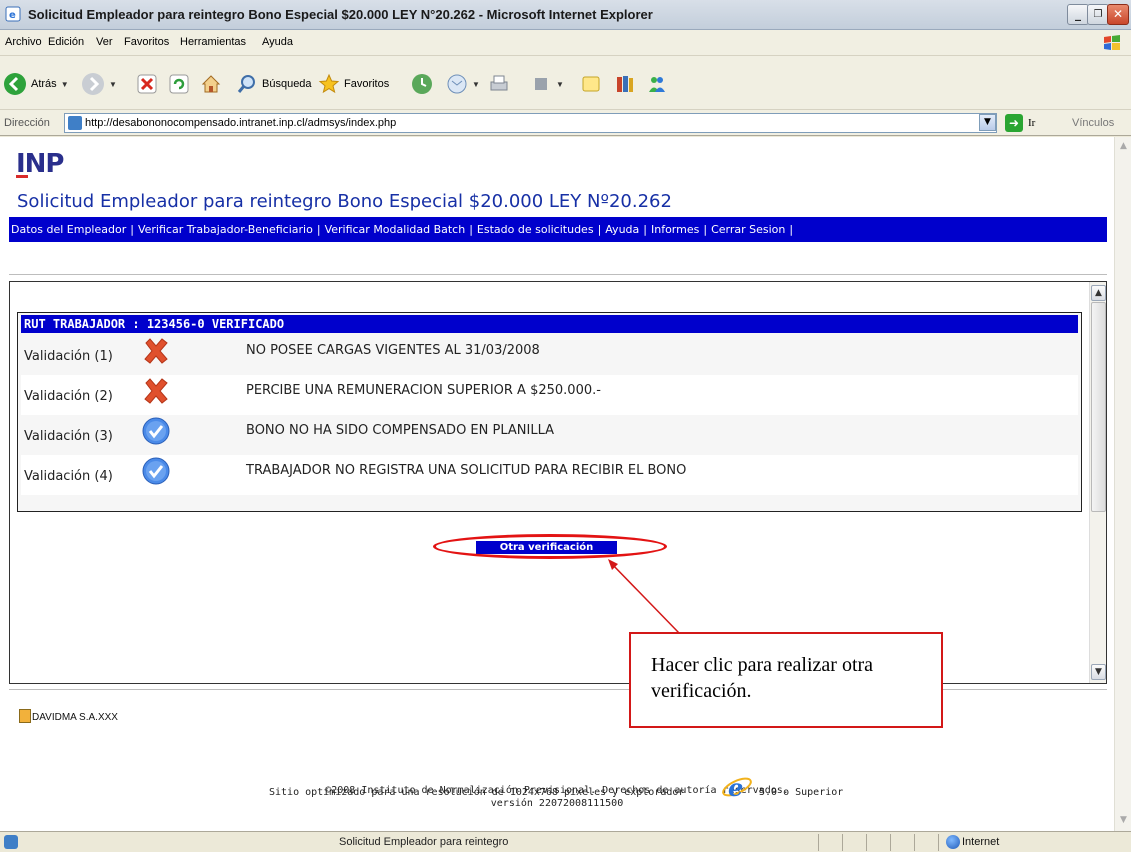 The image size is (1131, 852). I want to click on menu-ayuda: Ayuda, so click(277, 42).